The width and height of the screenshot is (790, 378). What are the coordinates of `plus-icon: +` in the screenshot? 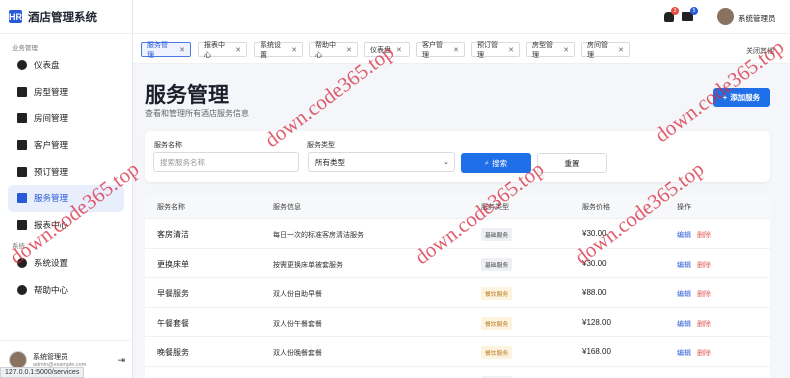 It's located at (725, 97).